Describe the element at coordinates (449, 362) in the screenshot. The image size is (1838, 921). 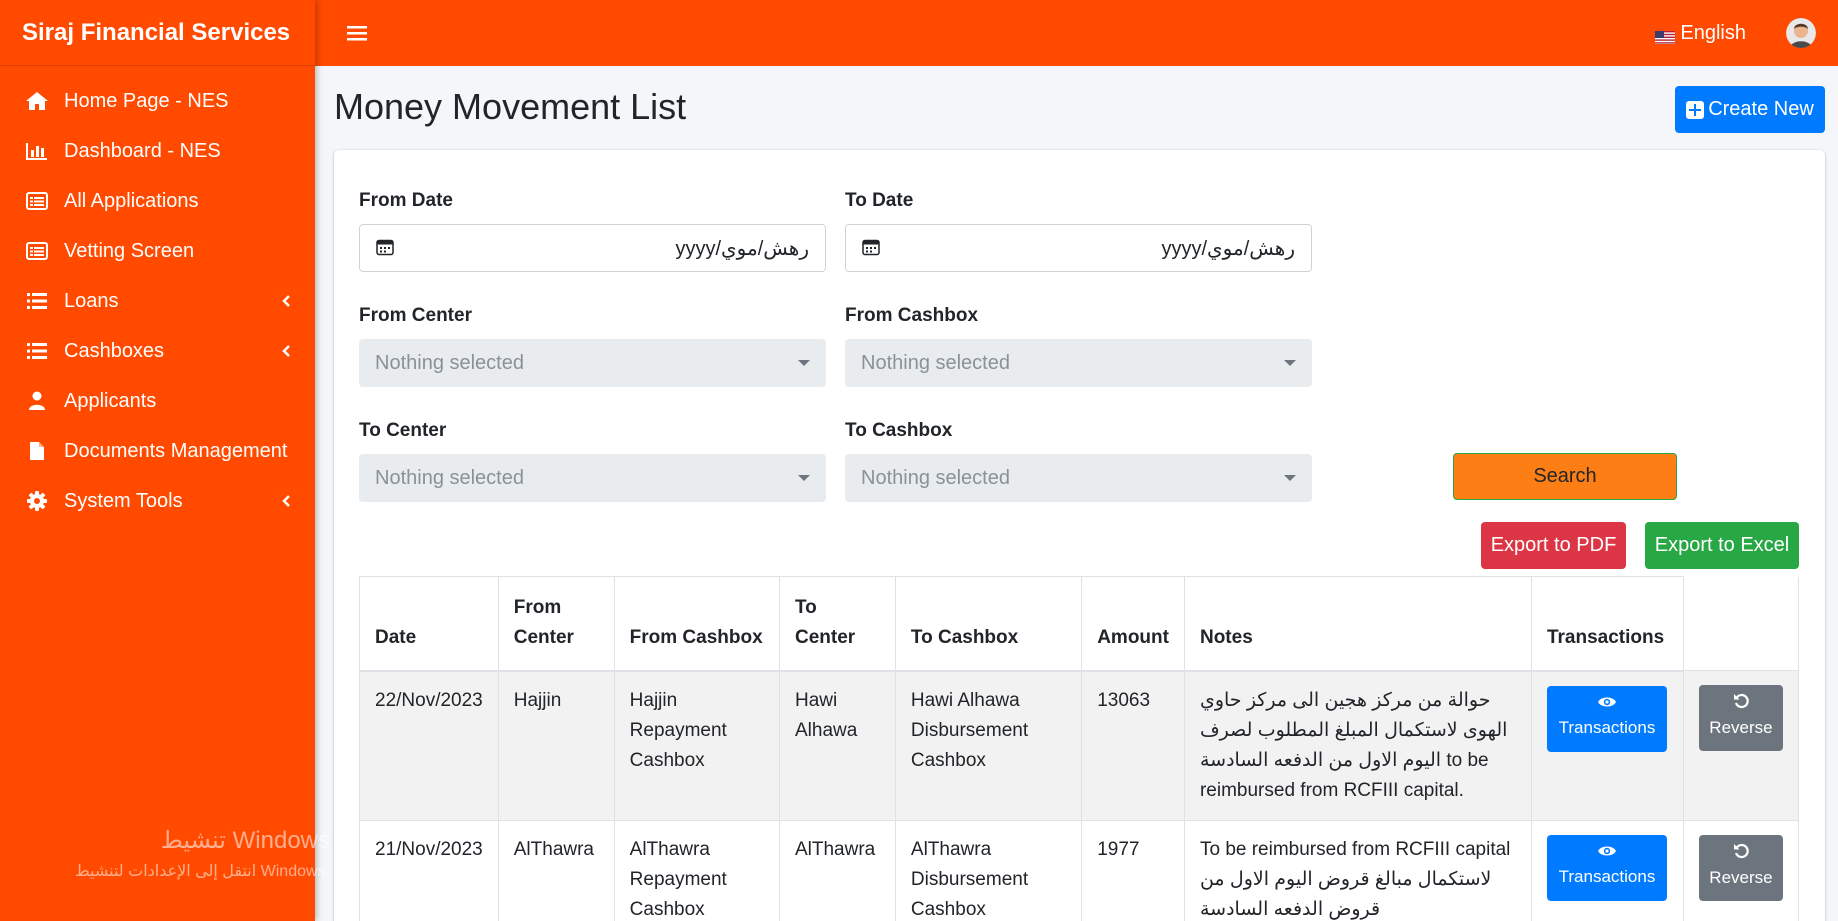
I see `from-center-value: Nothing selected` at that location.